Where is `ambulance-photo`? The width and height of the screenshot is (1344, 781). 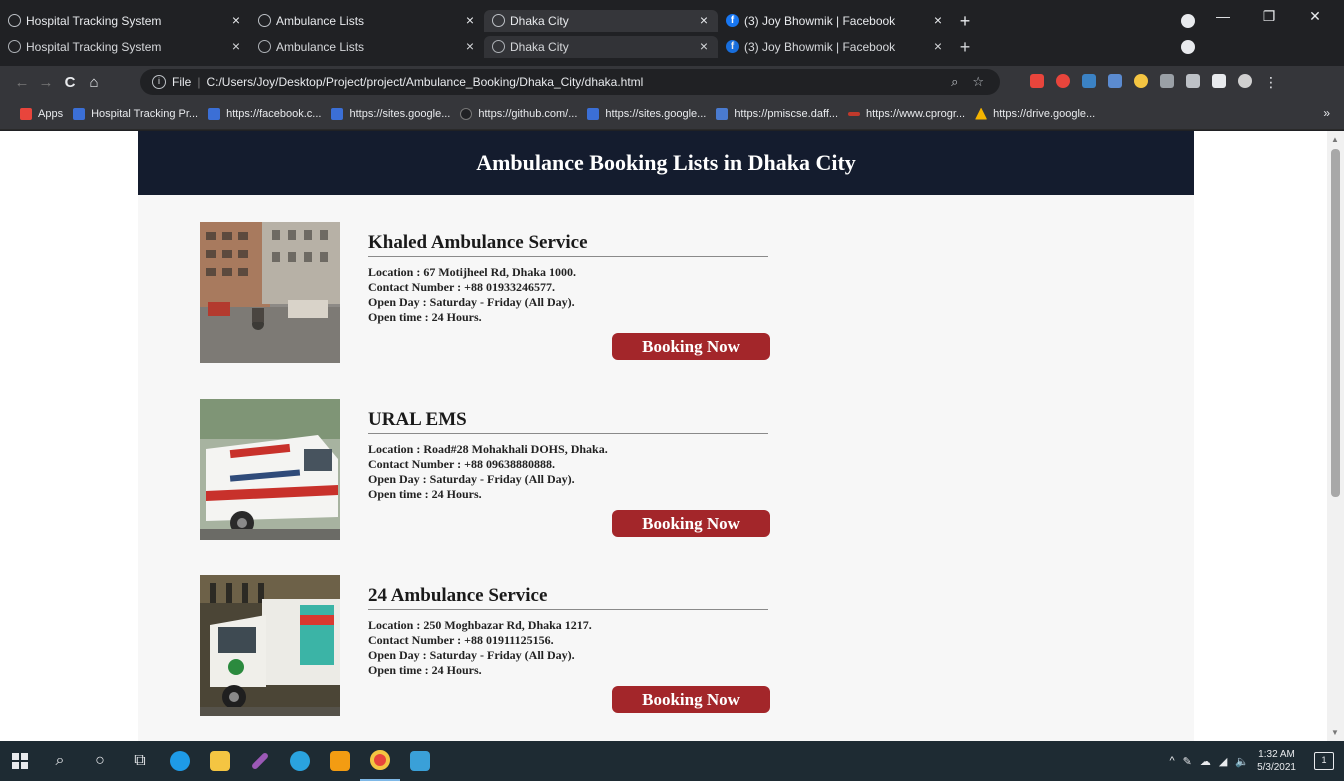
ambulance-photo is located at coordinates (270, 469).